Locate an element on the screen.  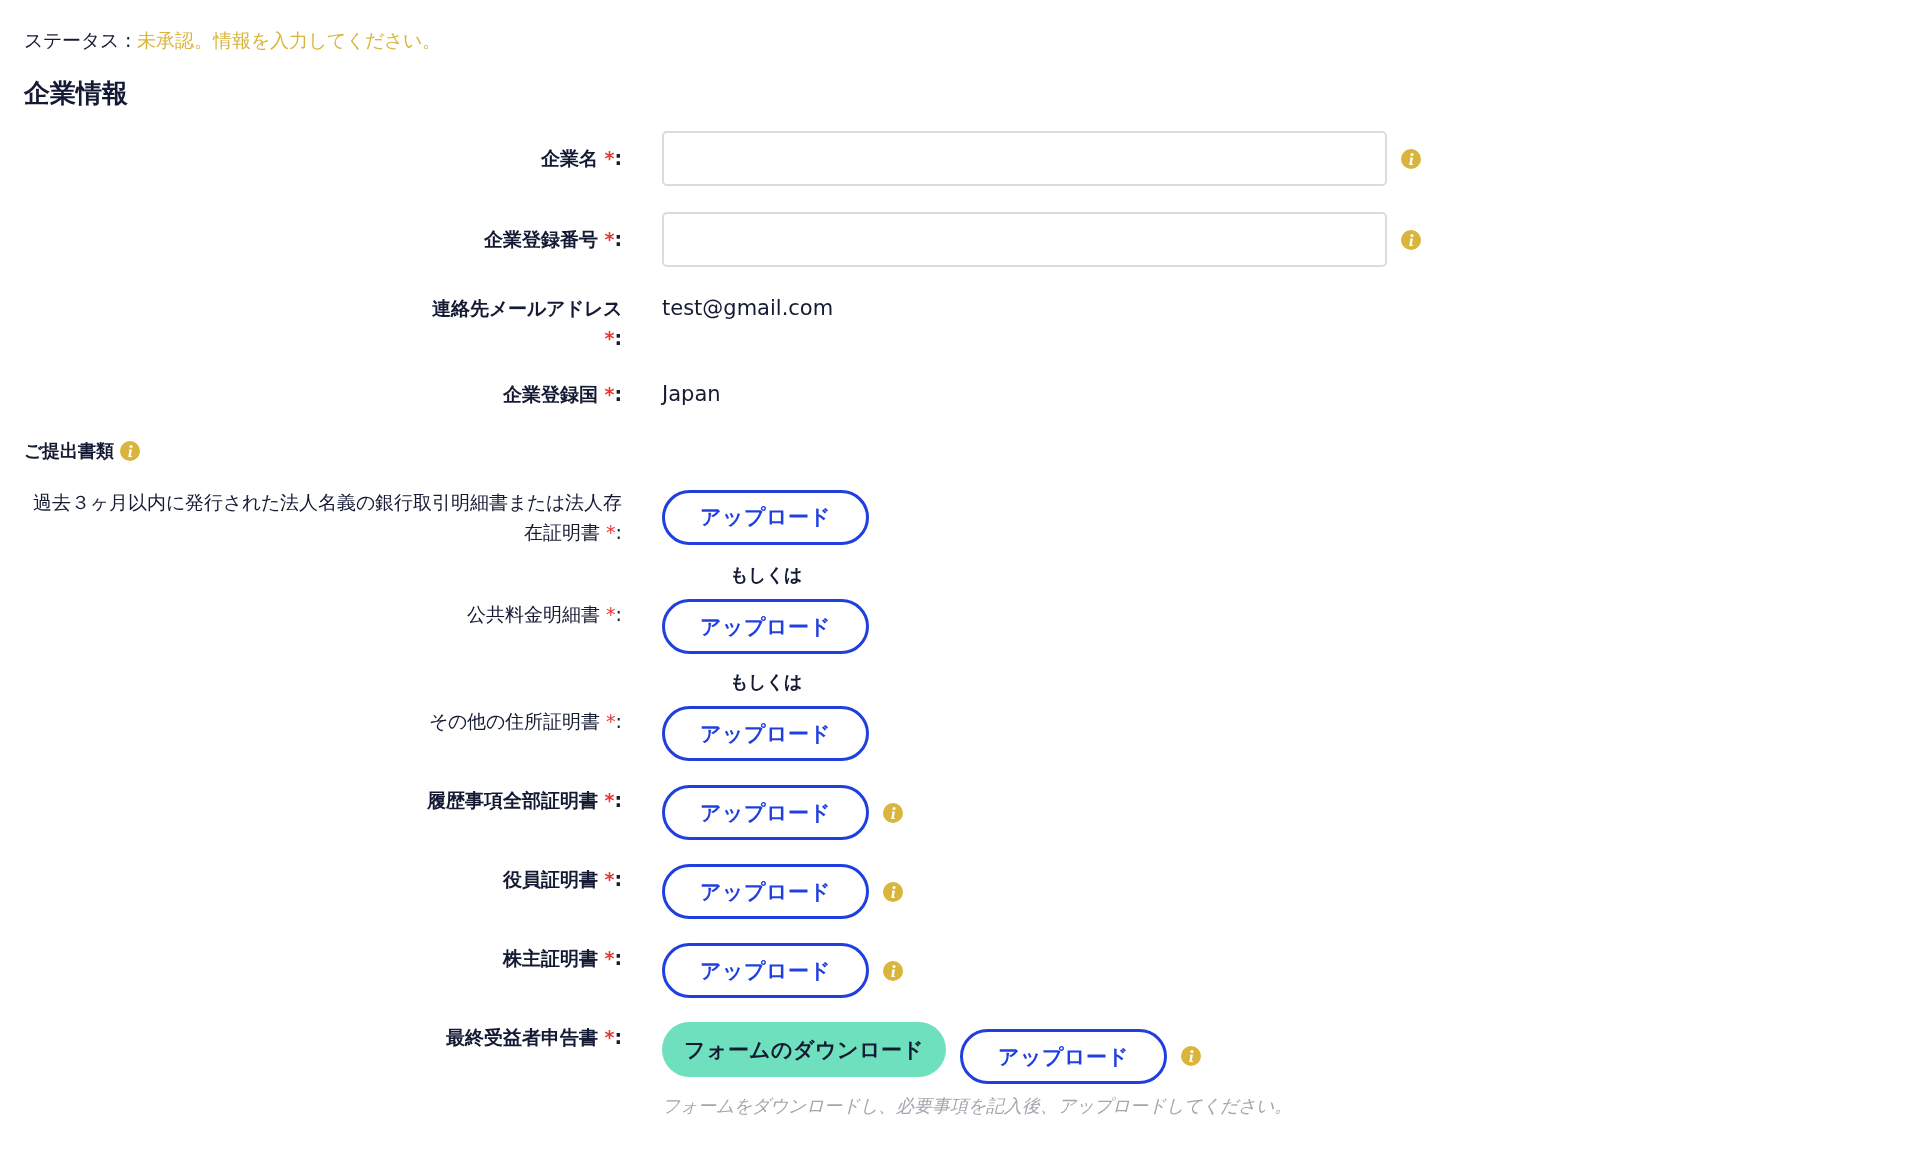
field-label: 連絡先メールアドレス *: is located at coordinates (526, 323).